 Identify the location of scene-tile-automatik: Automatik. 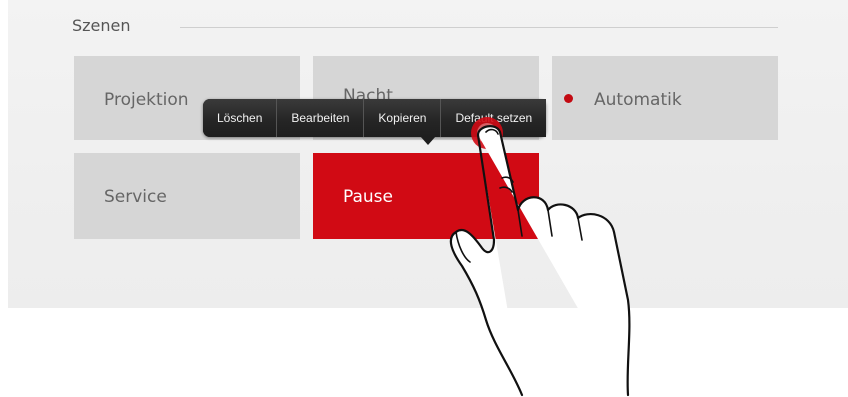
(665, 98).